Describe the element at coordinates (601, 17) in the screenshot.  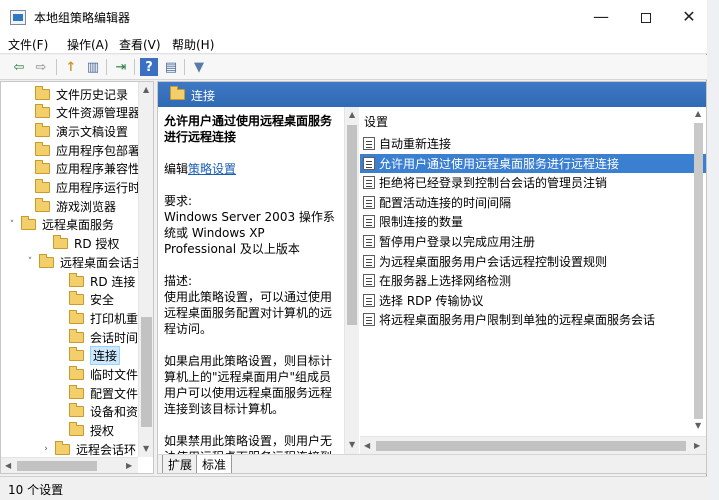
I see `minimize-button: —` at that location.